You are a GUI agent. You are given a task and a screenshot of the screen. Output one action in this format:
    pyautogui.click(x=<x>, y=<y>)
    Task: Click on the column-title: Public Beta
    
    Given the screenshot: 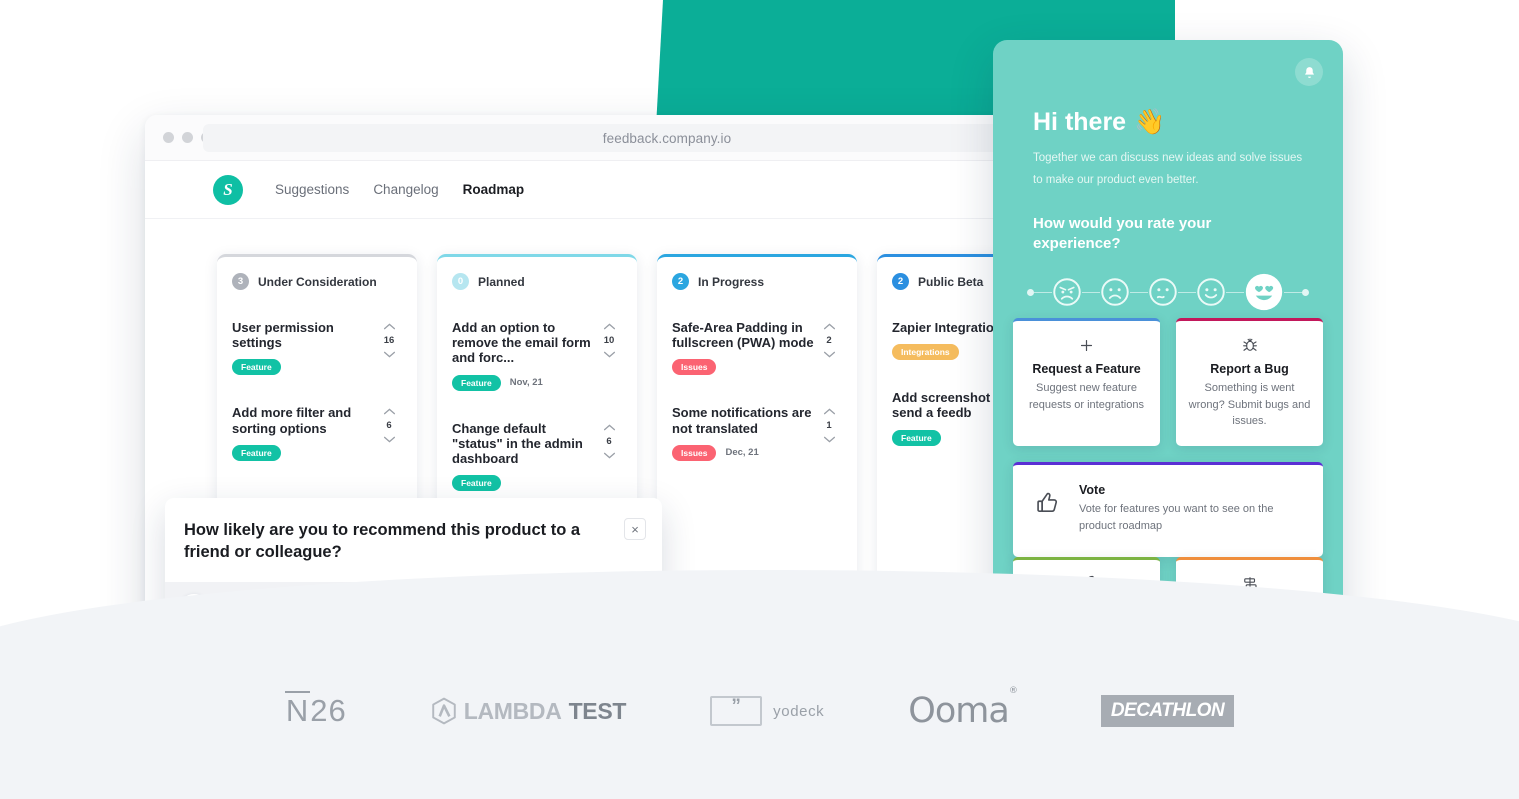 What is the action you would take?
    pyautogui.click(x=951, y=281)
    